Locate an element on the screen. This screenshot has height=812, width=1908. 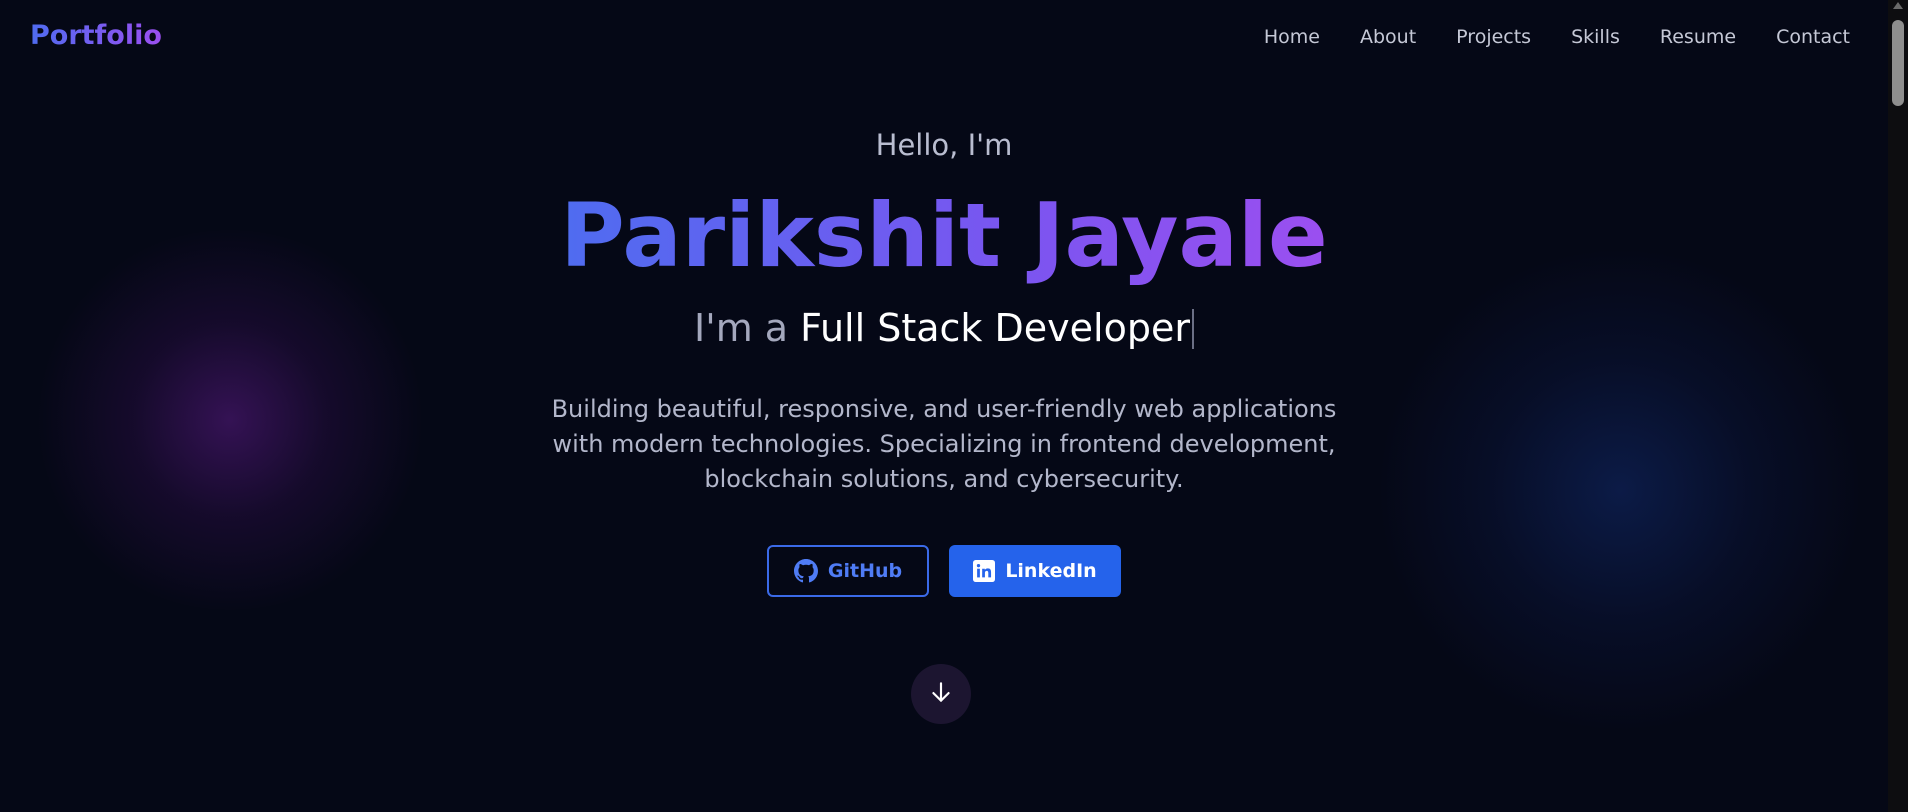
arrow-down-icon is located at coordinates (941, 694).